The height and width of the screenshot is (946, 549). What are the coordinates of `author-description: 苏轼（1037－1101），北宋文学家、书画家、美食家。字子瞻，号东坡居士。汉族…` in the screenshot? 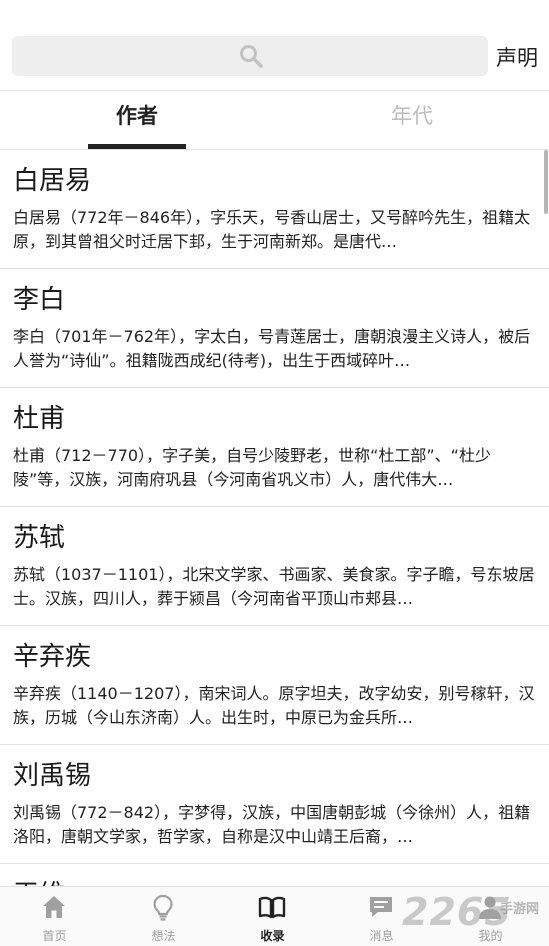 It's located at (274, 586).